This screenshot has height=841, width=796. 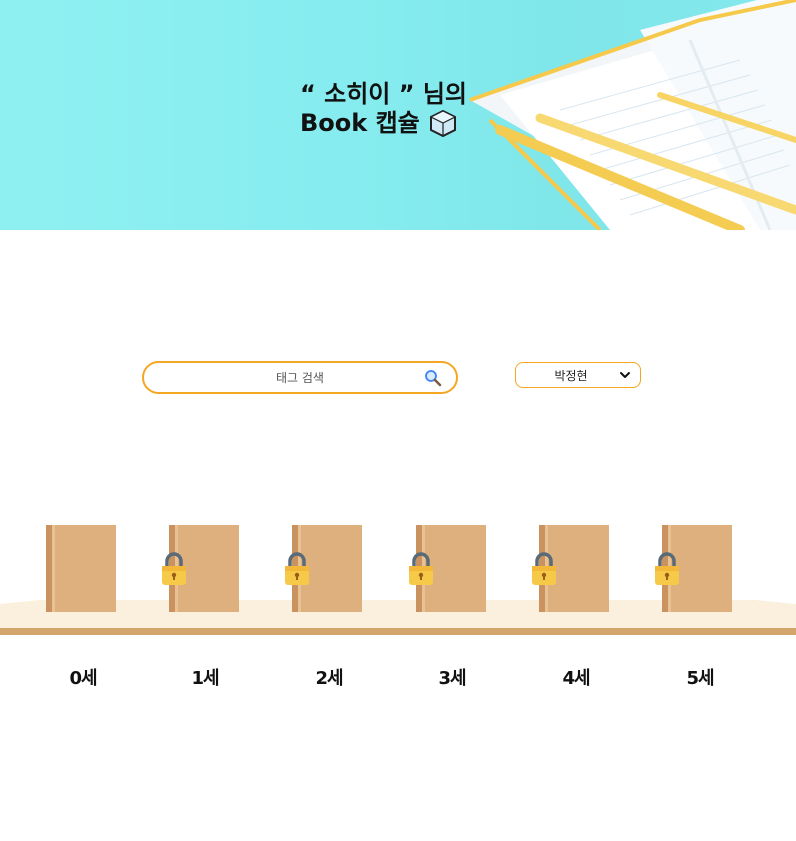 What do you see at coordinates (700, 677) in the screenshot?
I see `age-label-5: 5세` at bounding box center [700, 677].